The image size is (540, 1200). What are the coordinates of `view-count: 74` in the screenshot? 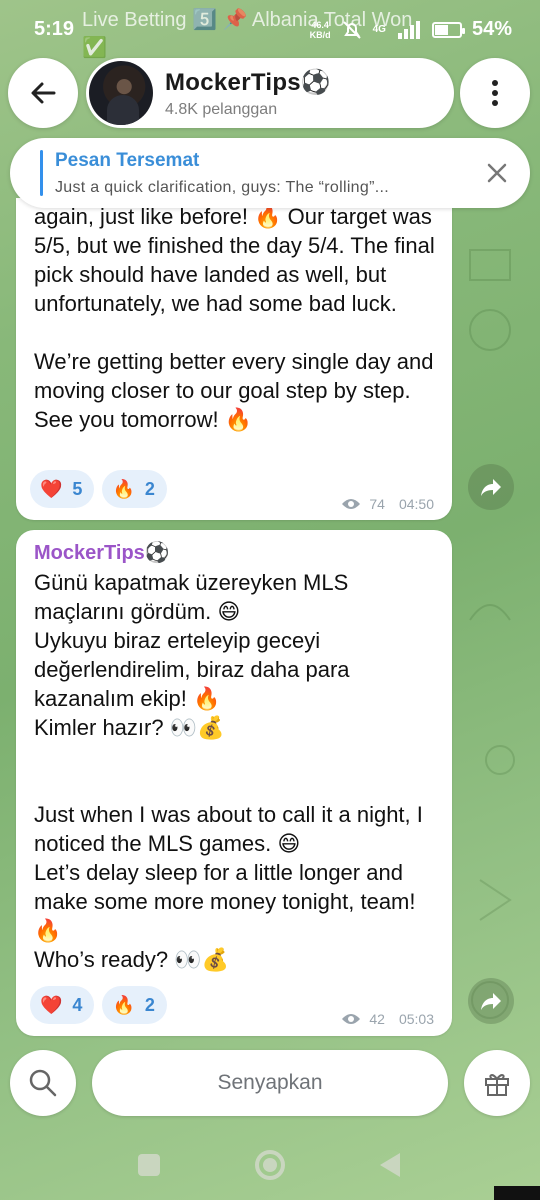 It's located at (377, 504).